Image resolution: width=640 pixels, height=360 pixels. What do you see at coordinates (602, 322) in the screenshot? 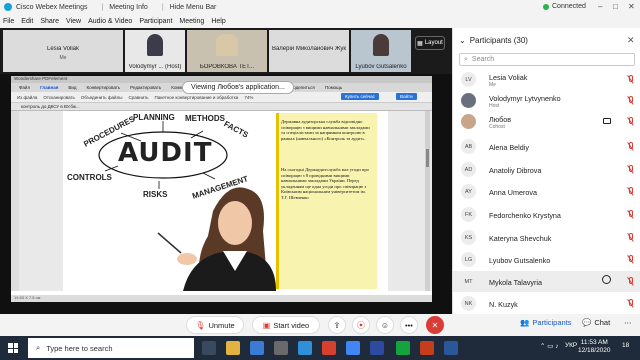
I see `chat-tab-label: Chat` at bounding box center [602, 322].